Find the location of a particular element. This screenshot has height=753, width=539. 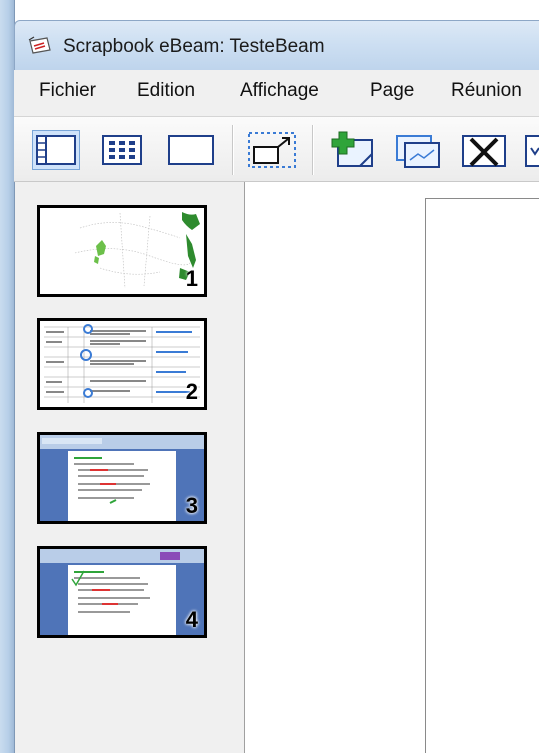

map-thumbnail-image is located at coordinates (122, 251).